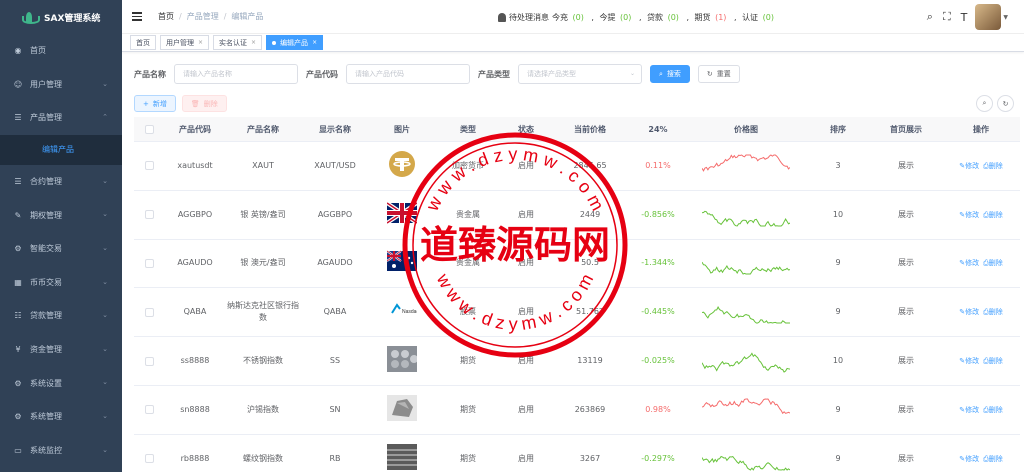 The width and height of the screenshot is (1024, 472). I want to click on font-size-icon: T, so click(964, 17).